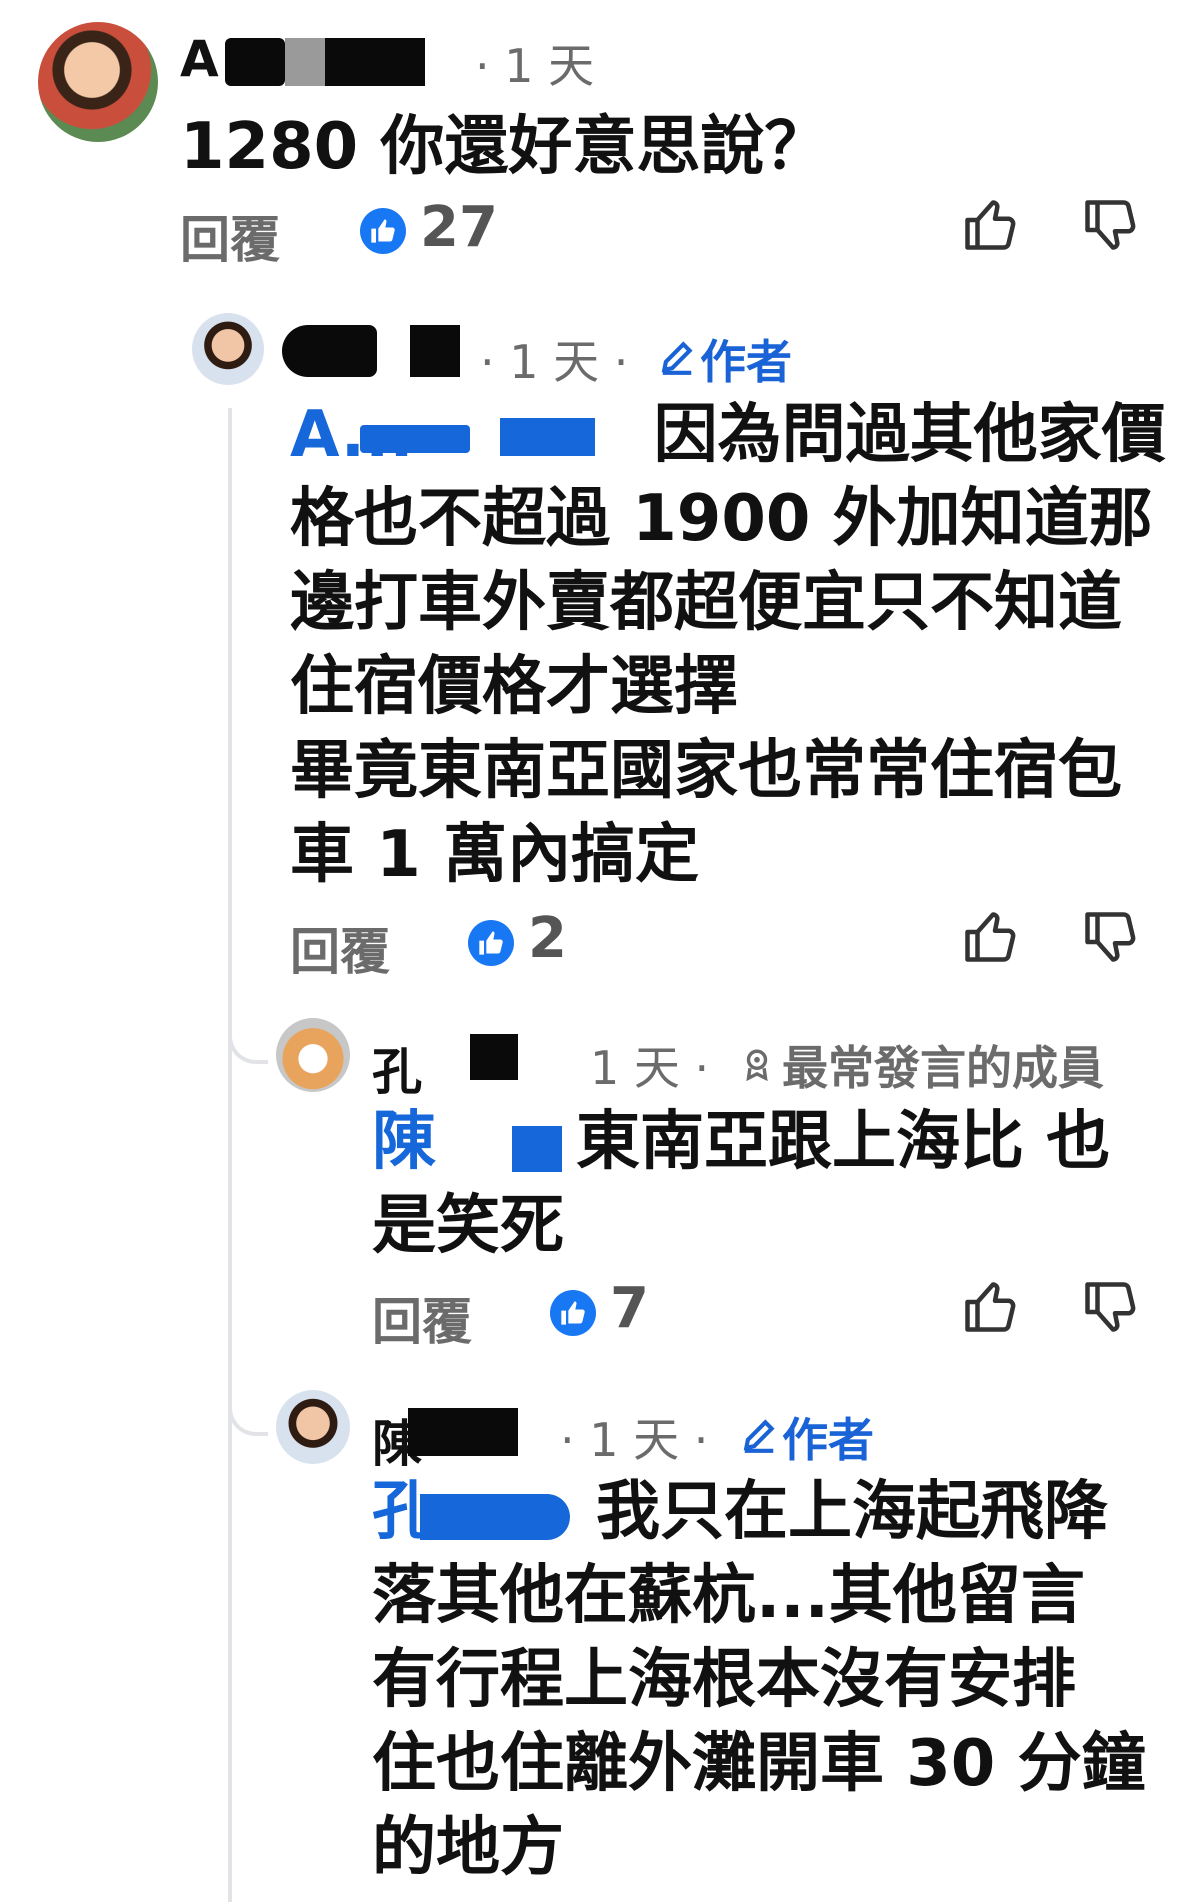  I want to click on comment-timestamp: · 1 天, so click(534, 63).